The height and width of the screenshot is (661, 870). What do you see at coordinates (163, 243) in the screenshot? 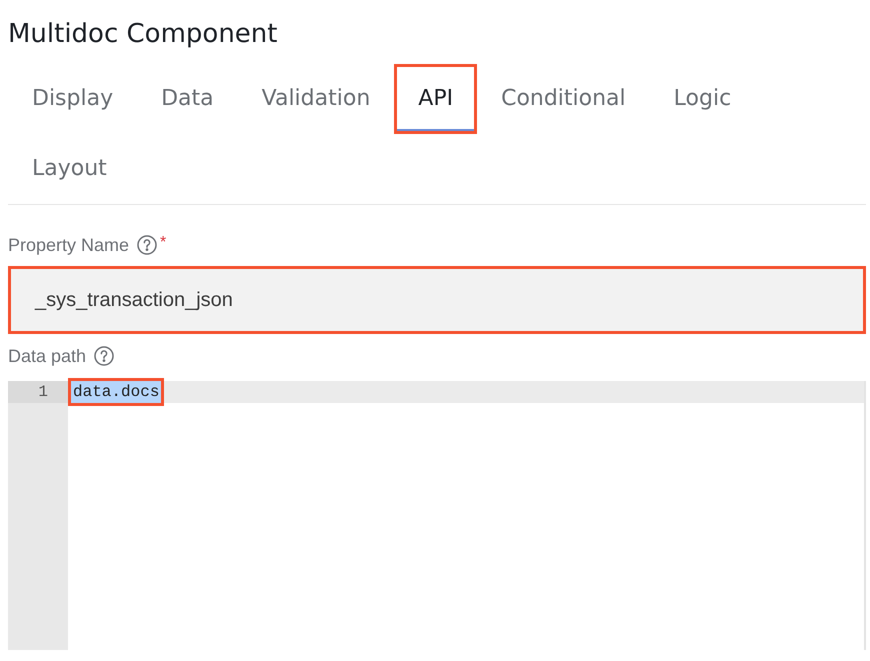
I see `required-mark: *` at bounding box center [163, 243].